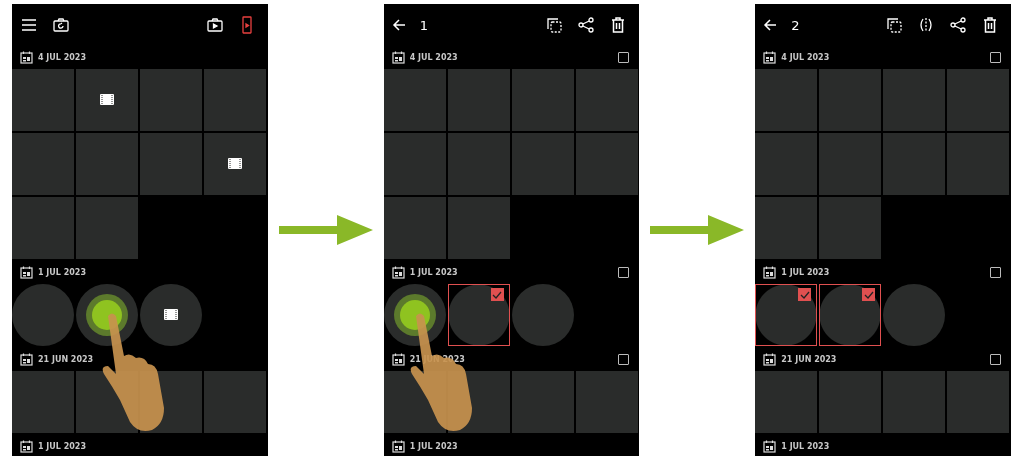 The height and width of the screenshot is (456, 1011). Describe the element at coordinates (61, 25) in the screenshot. I see `camera-switch-icon` at that location.